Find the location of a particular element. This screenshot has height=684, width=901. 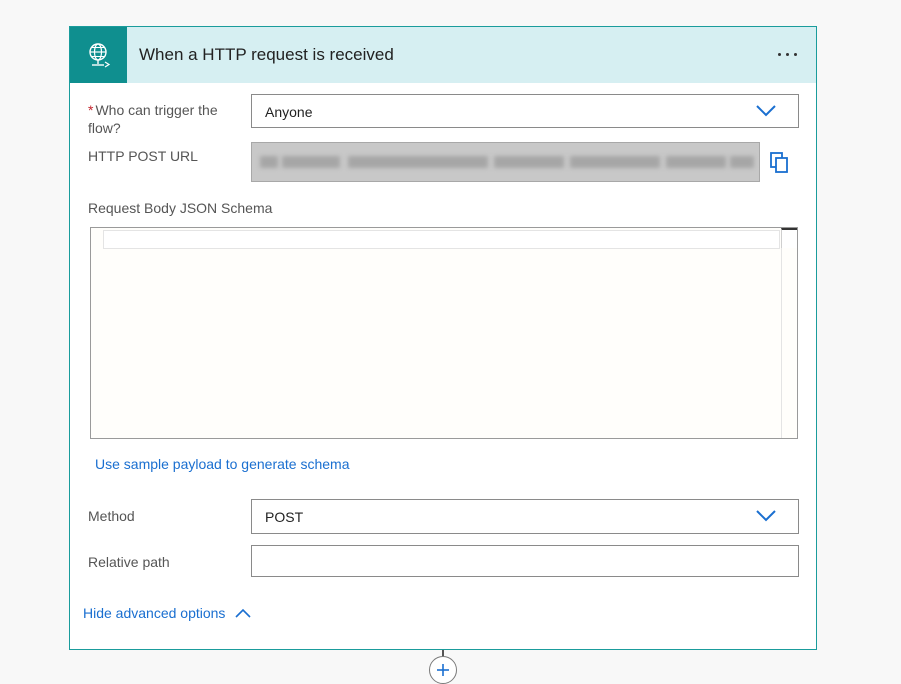

sample-payload-link: Use sample payload to generate schema is located at coordinates (222, 464).